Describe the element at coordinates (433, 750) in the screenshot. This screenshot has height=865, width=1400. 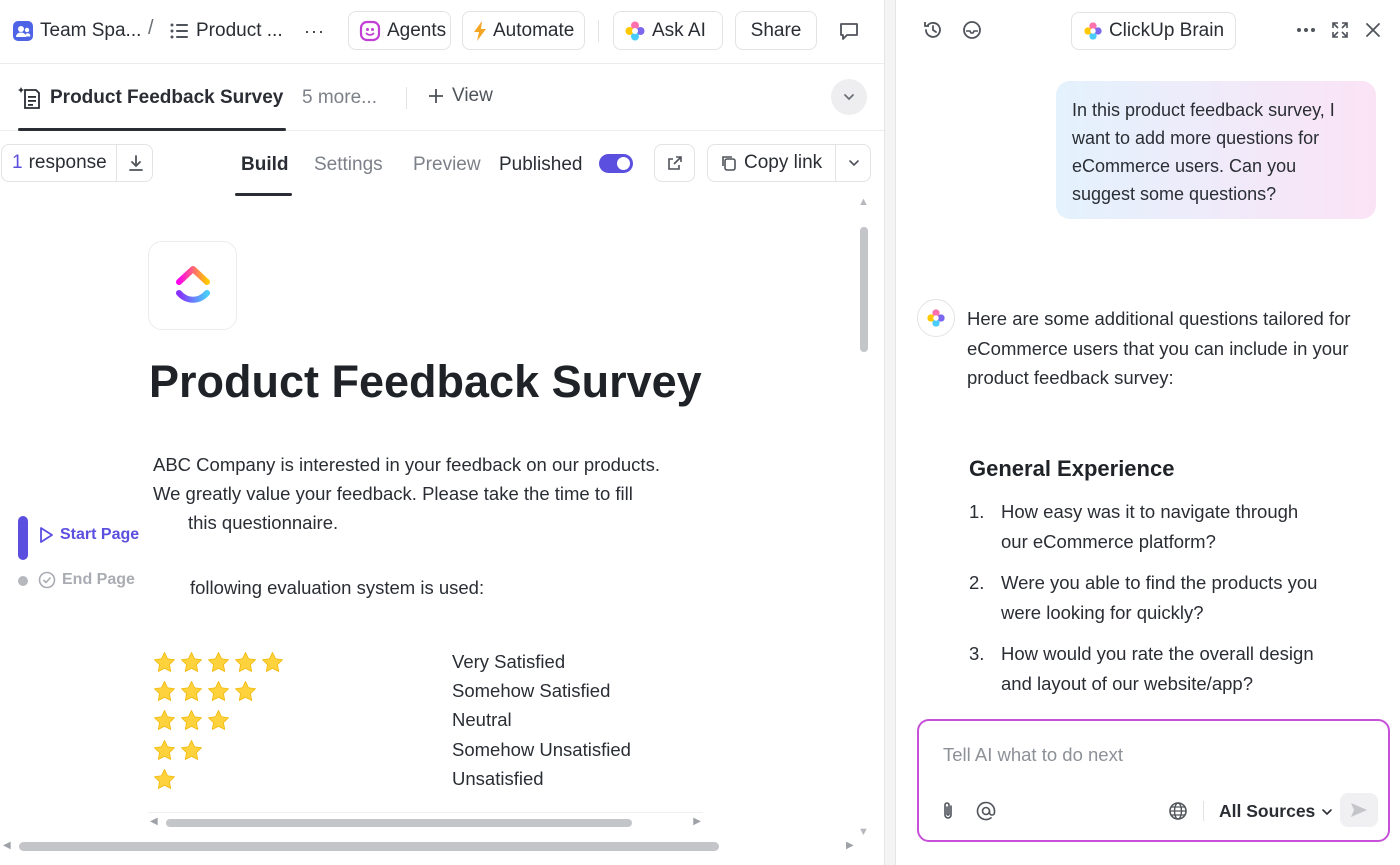
I see `rating-row: Somehow Unsatisfied` at that location.